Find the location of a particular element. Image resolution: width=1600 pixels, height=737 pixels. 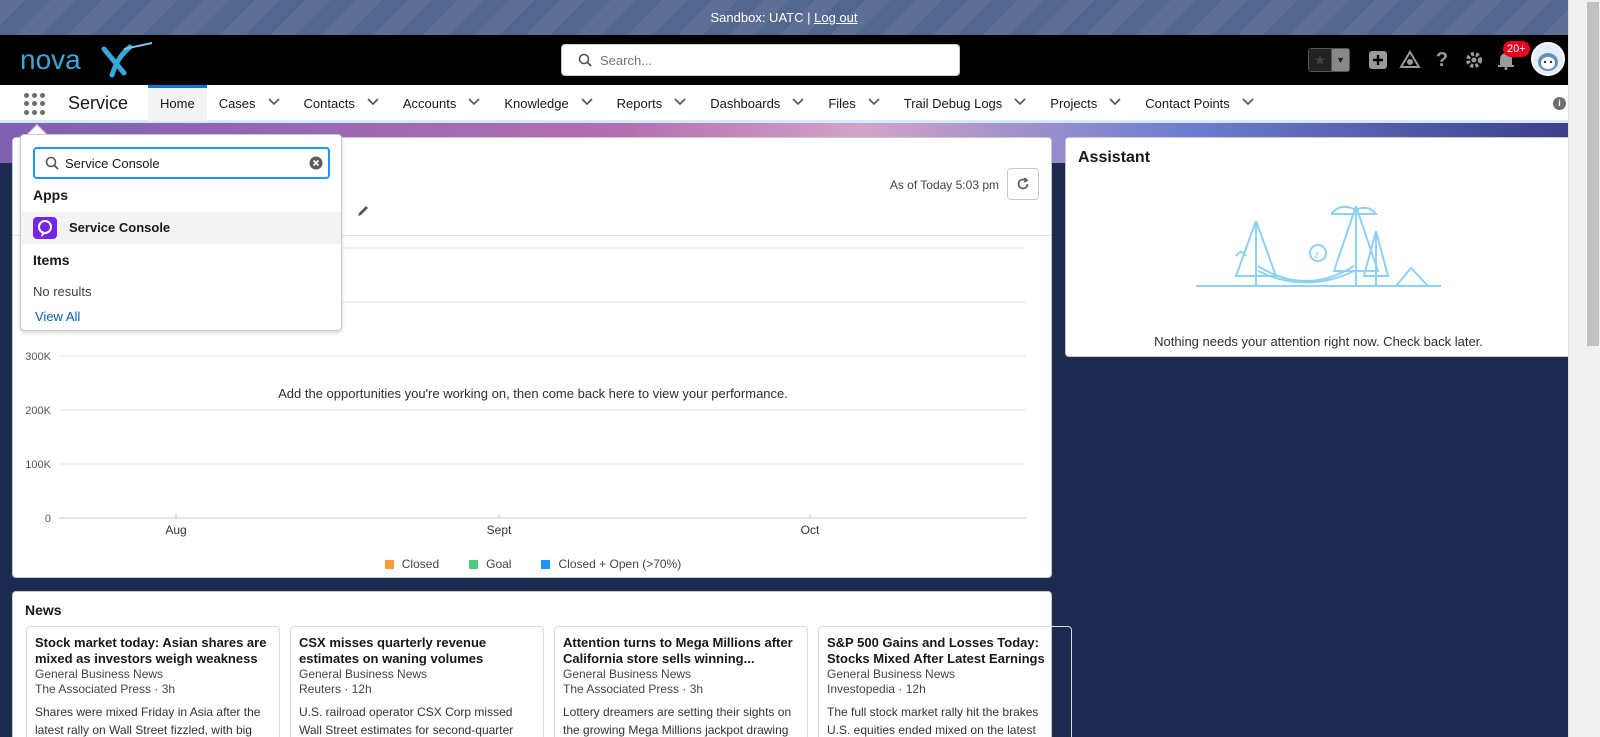

notifications-bell-icon: 20+ is located at coordinates (1512, 56).